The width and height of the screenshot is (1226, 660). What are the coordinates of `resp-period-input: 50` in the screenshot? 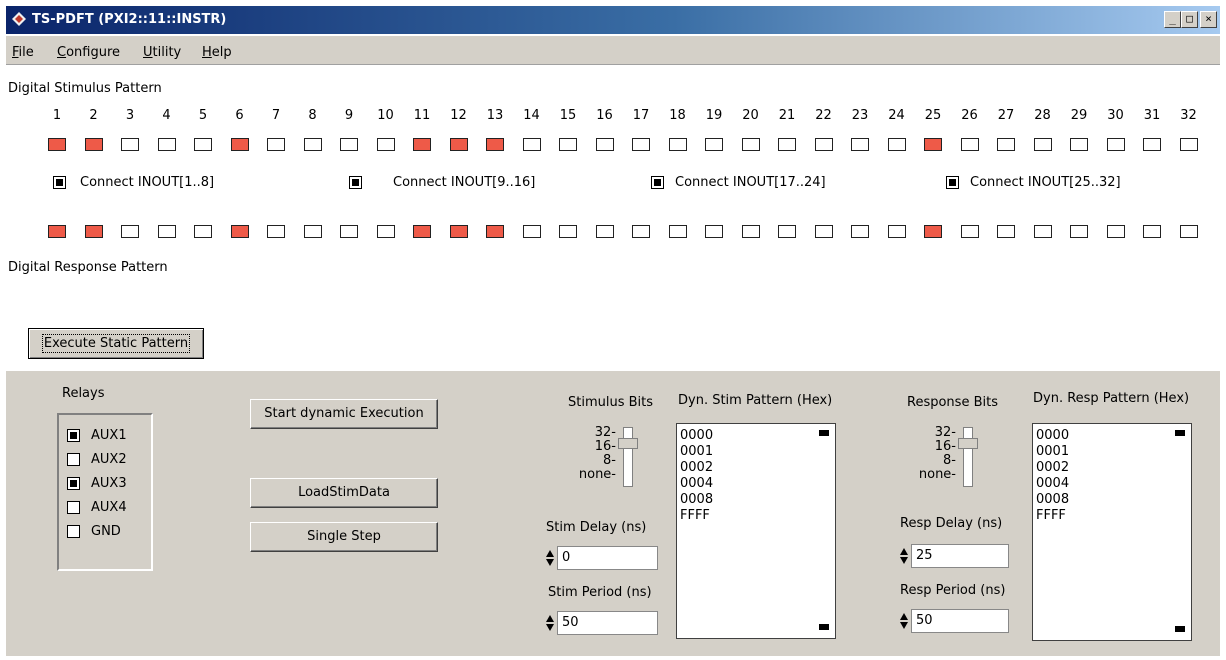 It's located at (960, 621).